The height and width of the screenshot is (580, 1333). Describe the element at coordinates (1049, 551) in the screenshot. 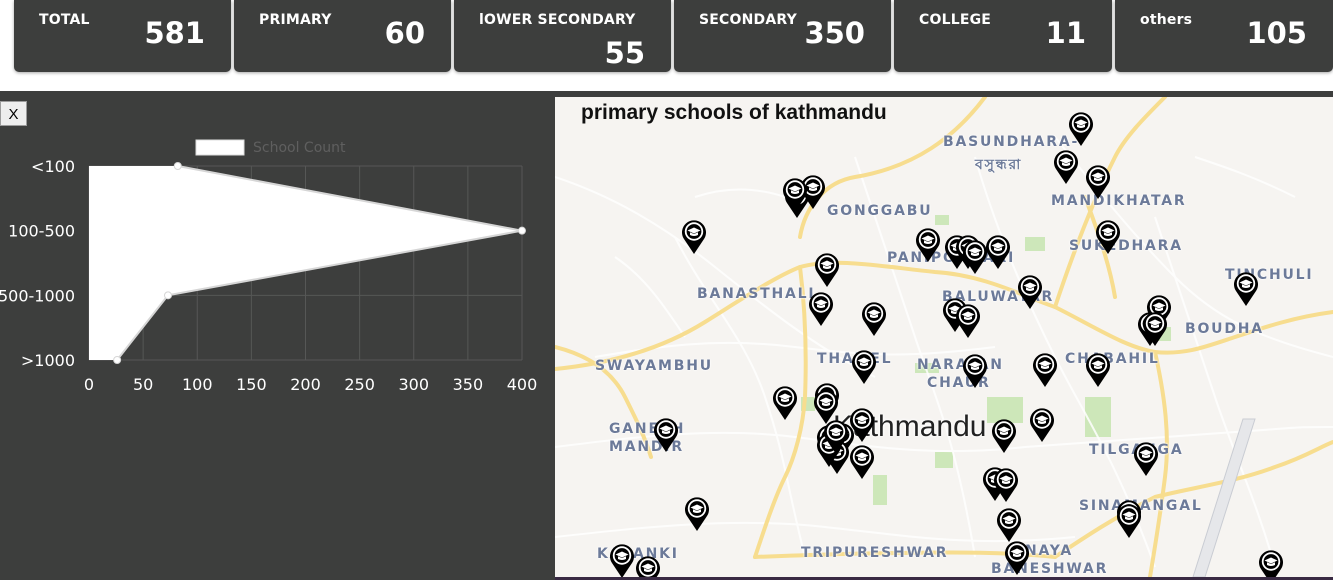

I see `district-label: NAYA` at that location.